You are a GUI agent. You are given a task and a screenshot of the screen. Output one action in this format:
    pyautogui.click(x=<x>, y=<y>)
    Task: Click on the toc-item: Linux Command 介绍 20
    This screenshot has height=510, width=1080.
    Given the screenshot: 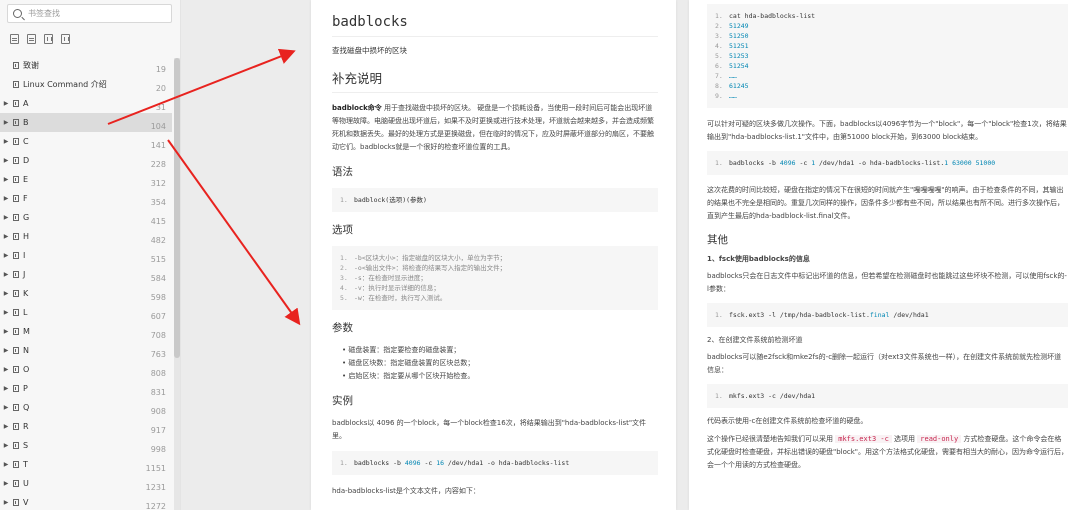 What is the action you would take?
    pyautogui.click(x=86, y=84)
    